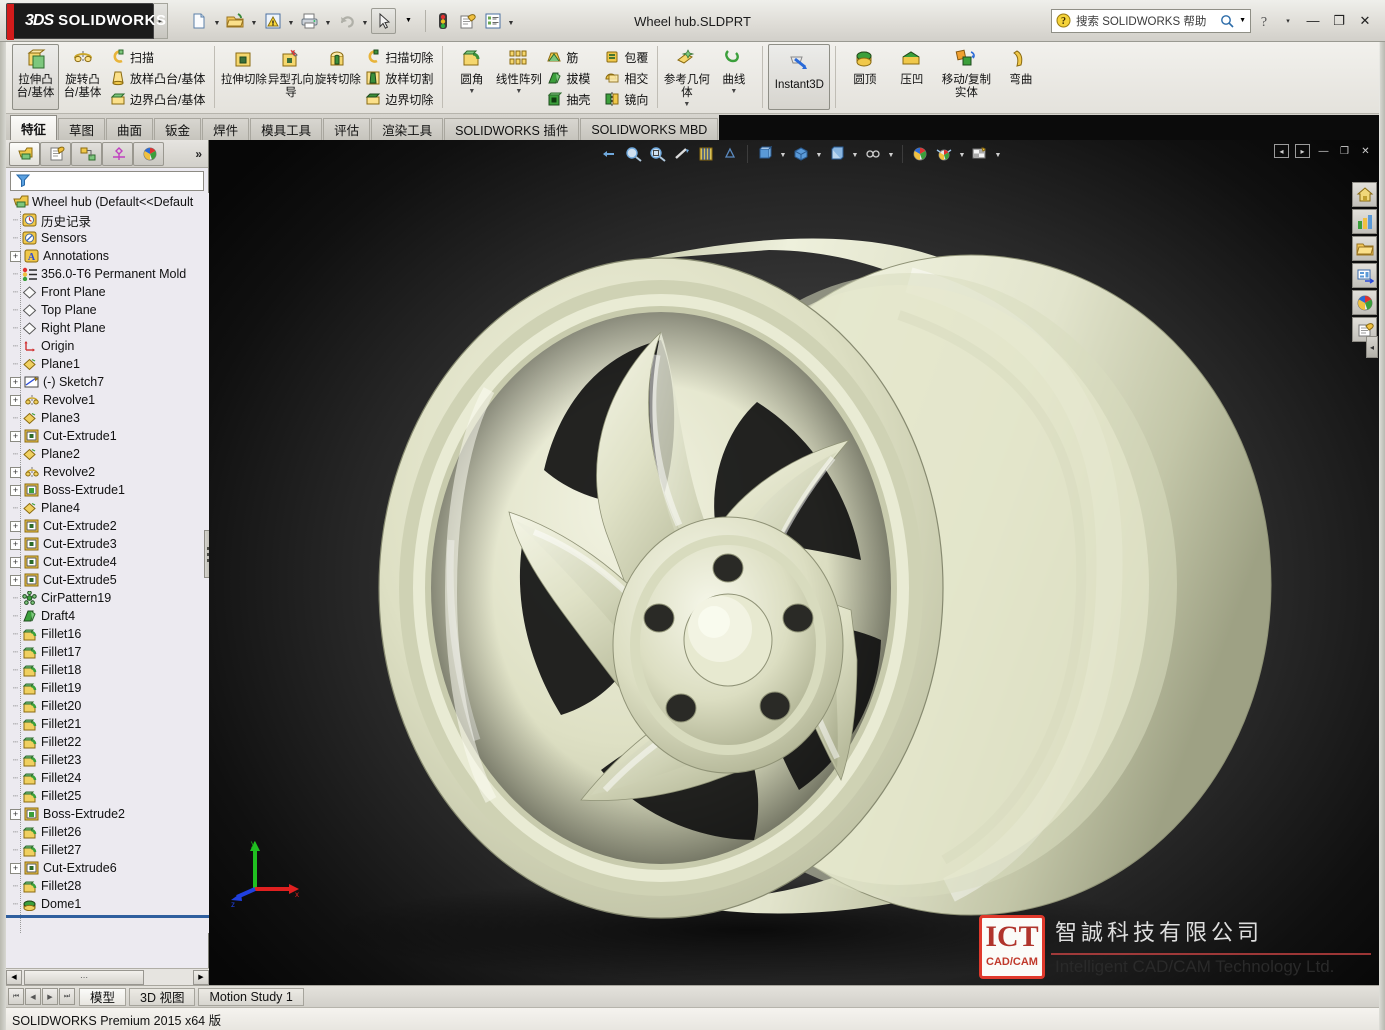 This screenshot has height=1030, width=1385. Describe the element at coordinates (16, 996) in the screenshot. I see `first-tab-button: ⏮` at that location.